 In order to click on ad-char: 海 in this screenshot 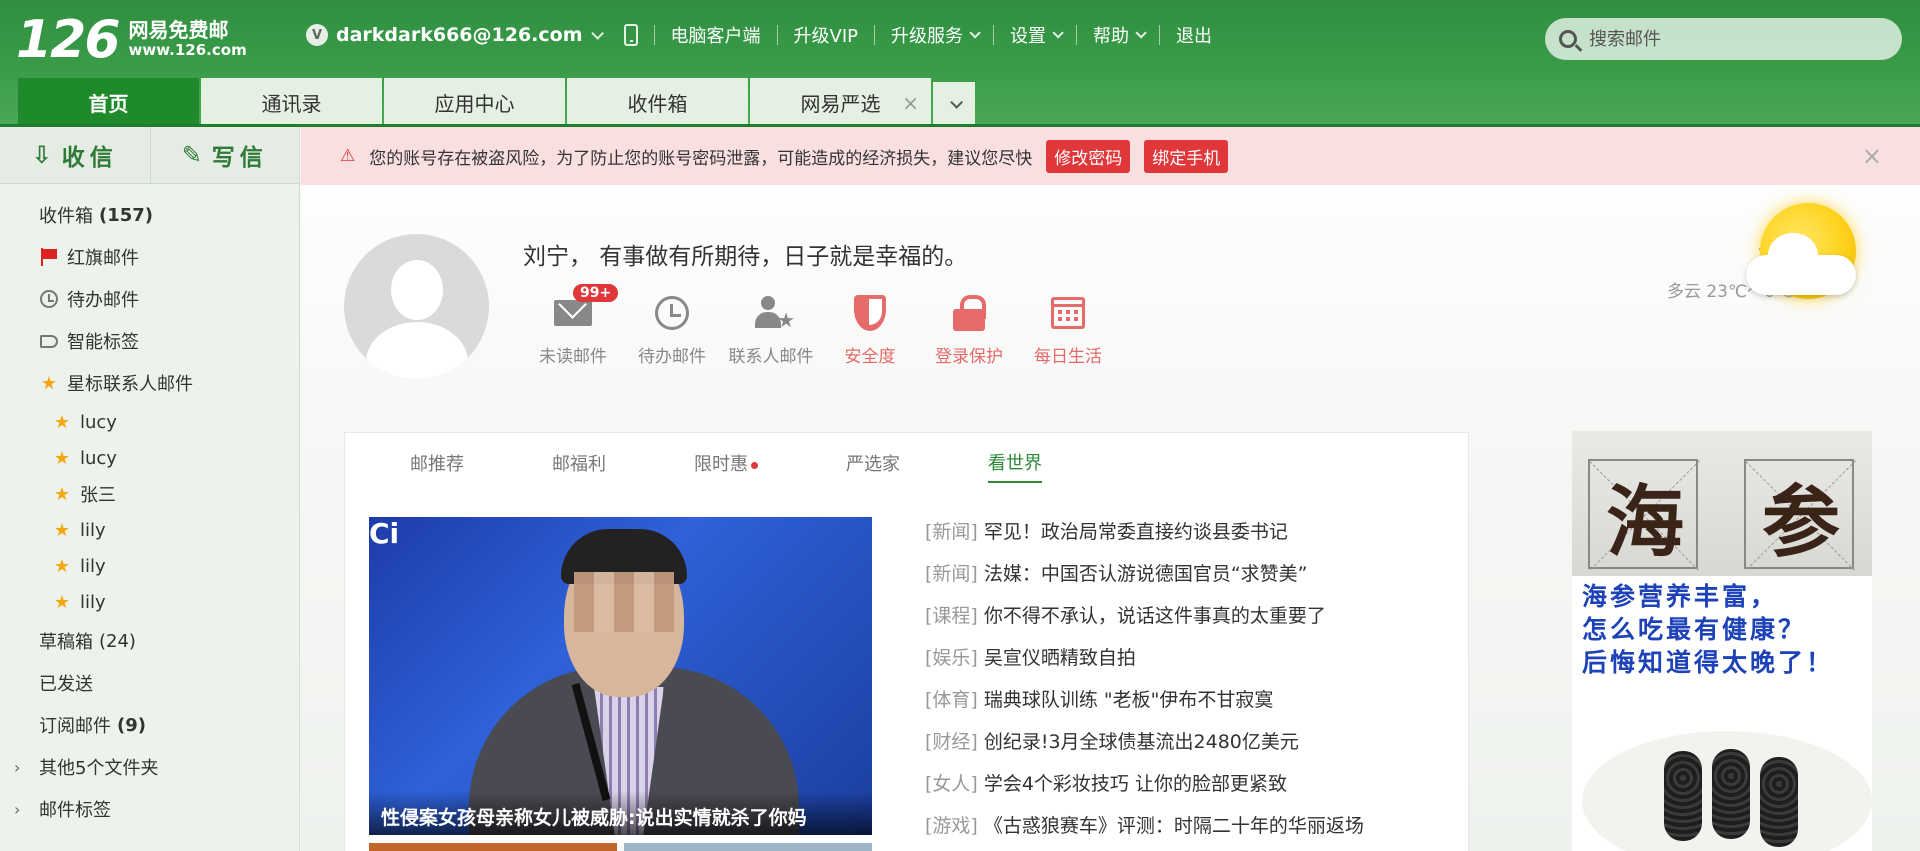, I will do `click(1644, 522)`.